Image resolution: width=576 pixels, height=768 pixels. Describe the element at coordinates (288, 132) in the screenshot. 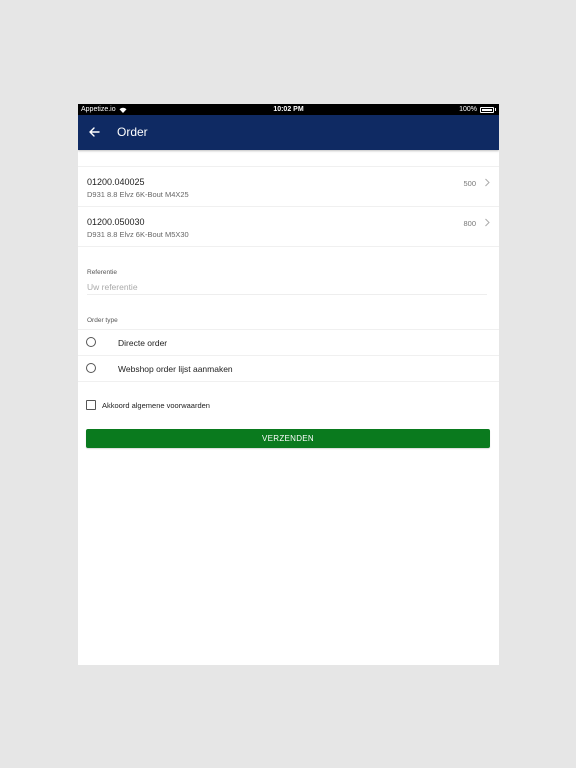

I see `app-bar: Order` at that location.